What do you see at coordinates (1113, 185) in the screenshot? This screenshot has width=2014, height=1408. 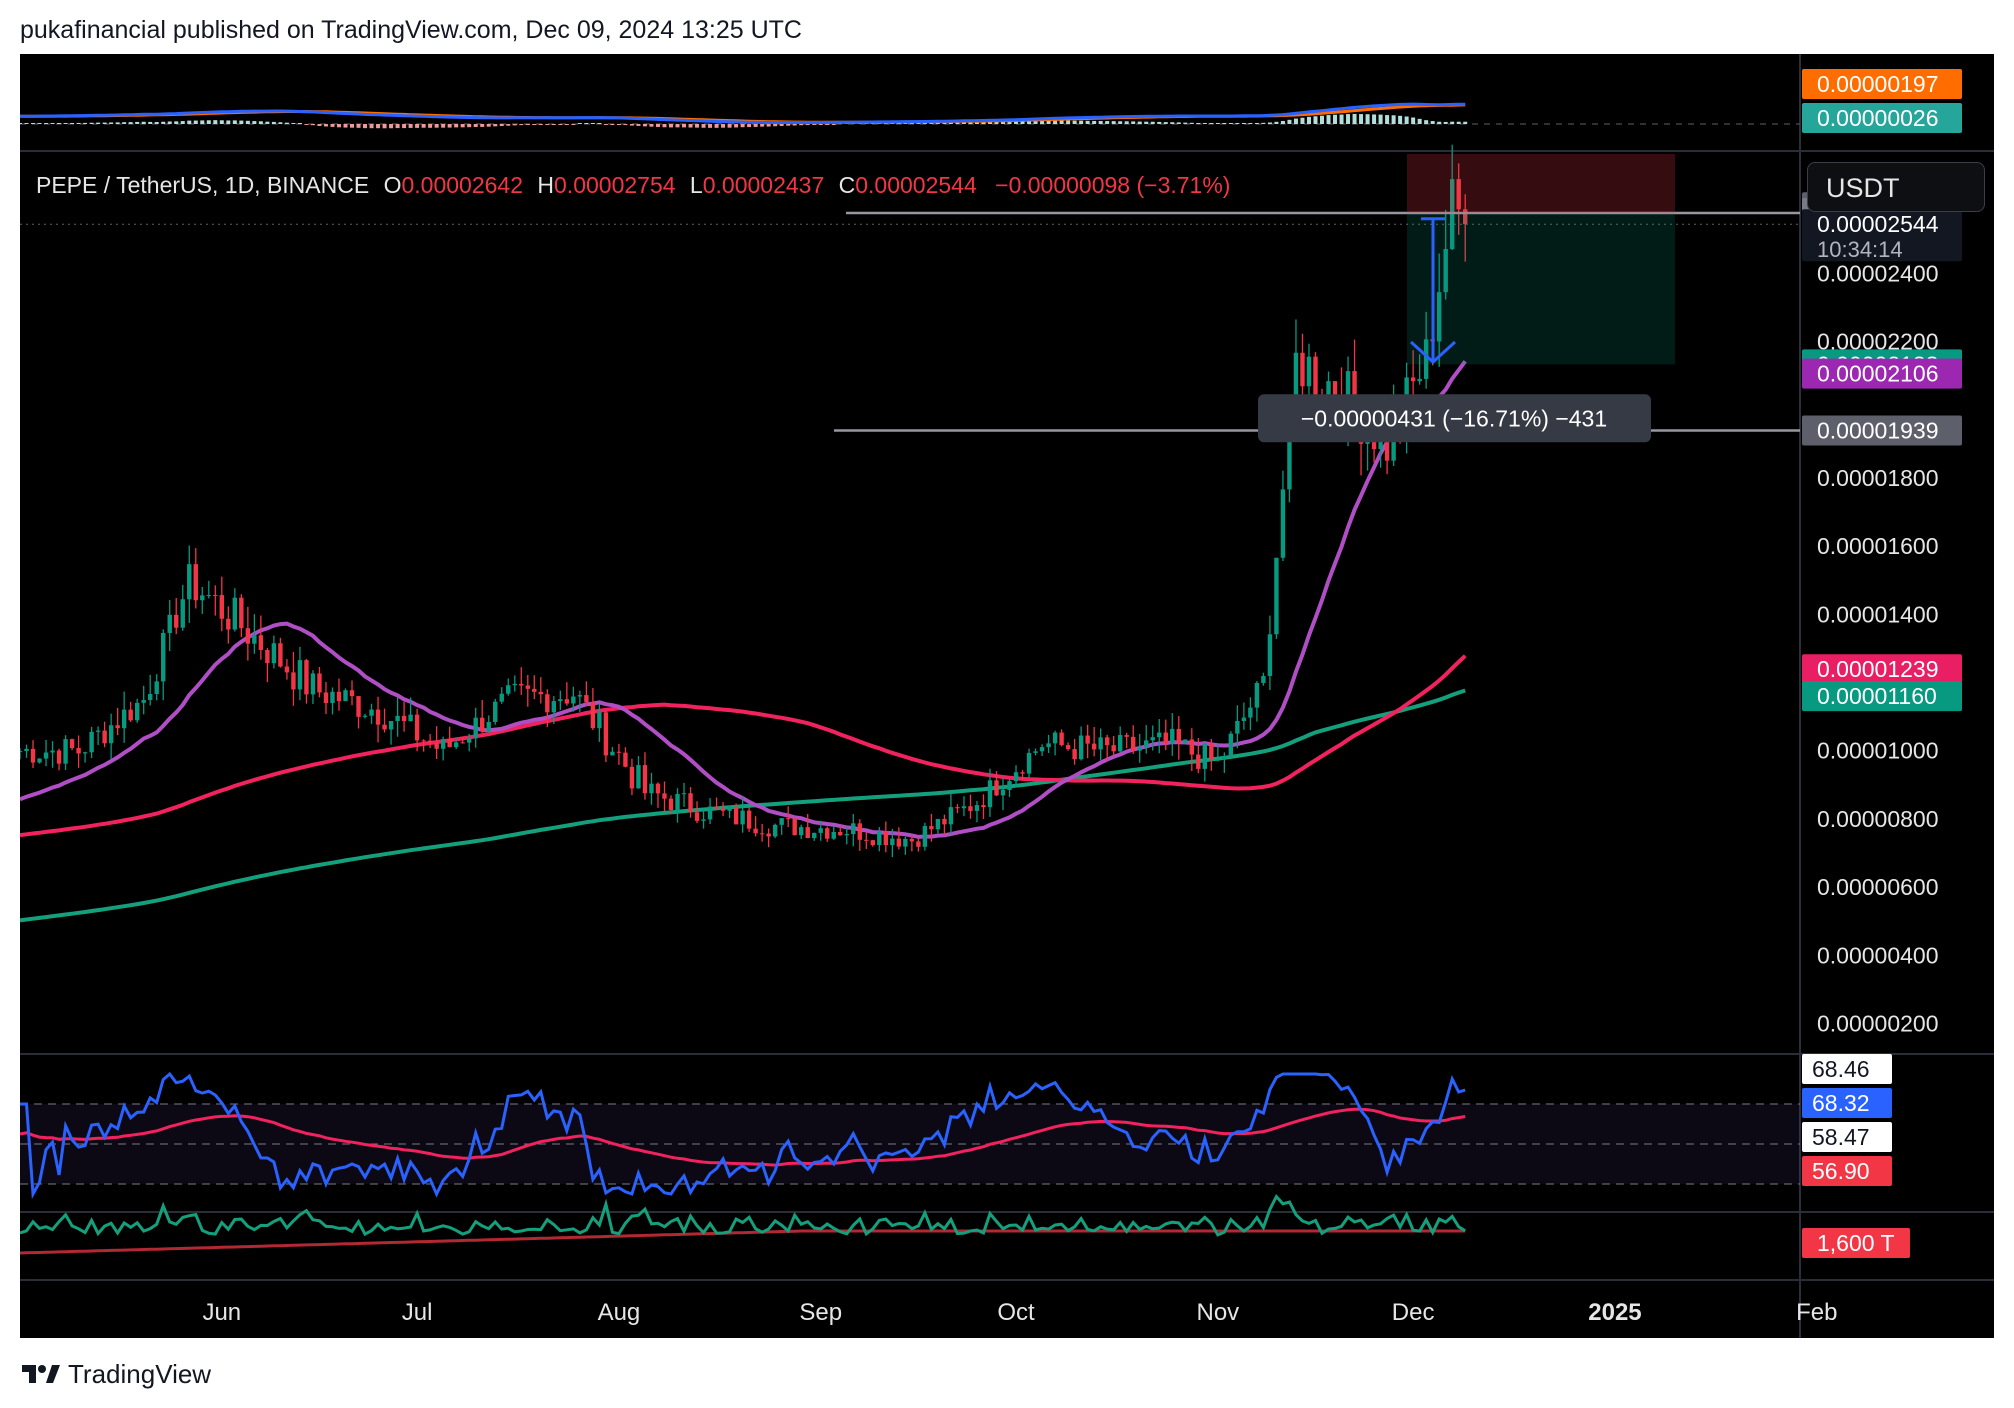 I see `change-value: −0.00000098 (−3.71%)` at bounding box center [1113, 185].